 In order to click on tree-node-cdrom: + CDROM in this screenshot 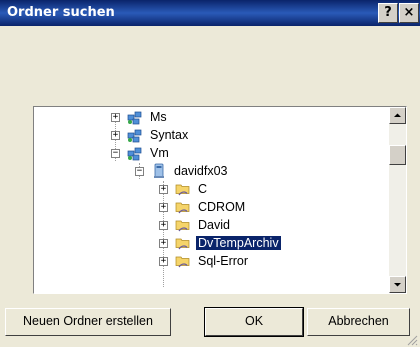, I will do `click(203, 207)`.